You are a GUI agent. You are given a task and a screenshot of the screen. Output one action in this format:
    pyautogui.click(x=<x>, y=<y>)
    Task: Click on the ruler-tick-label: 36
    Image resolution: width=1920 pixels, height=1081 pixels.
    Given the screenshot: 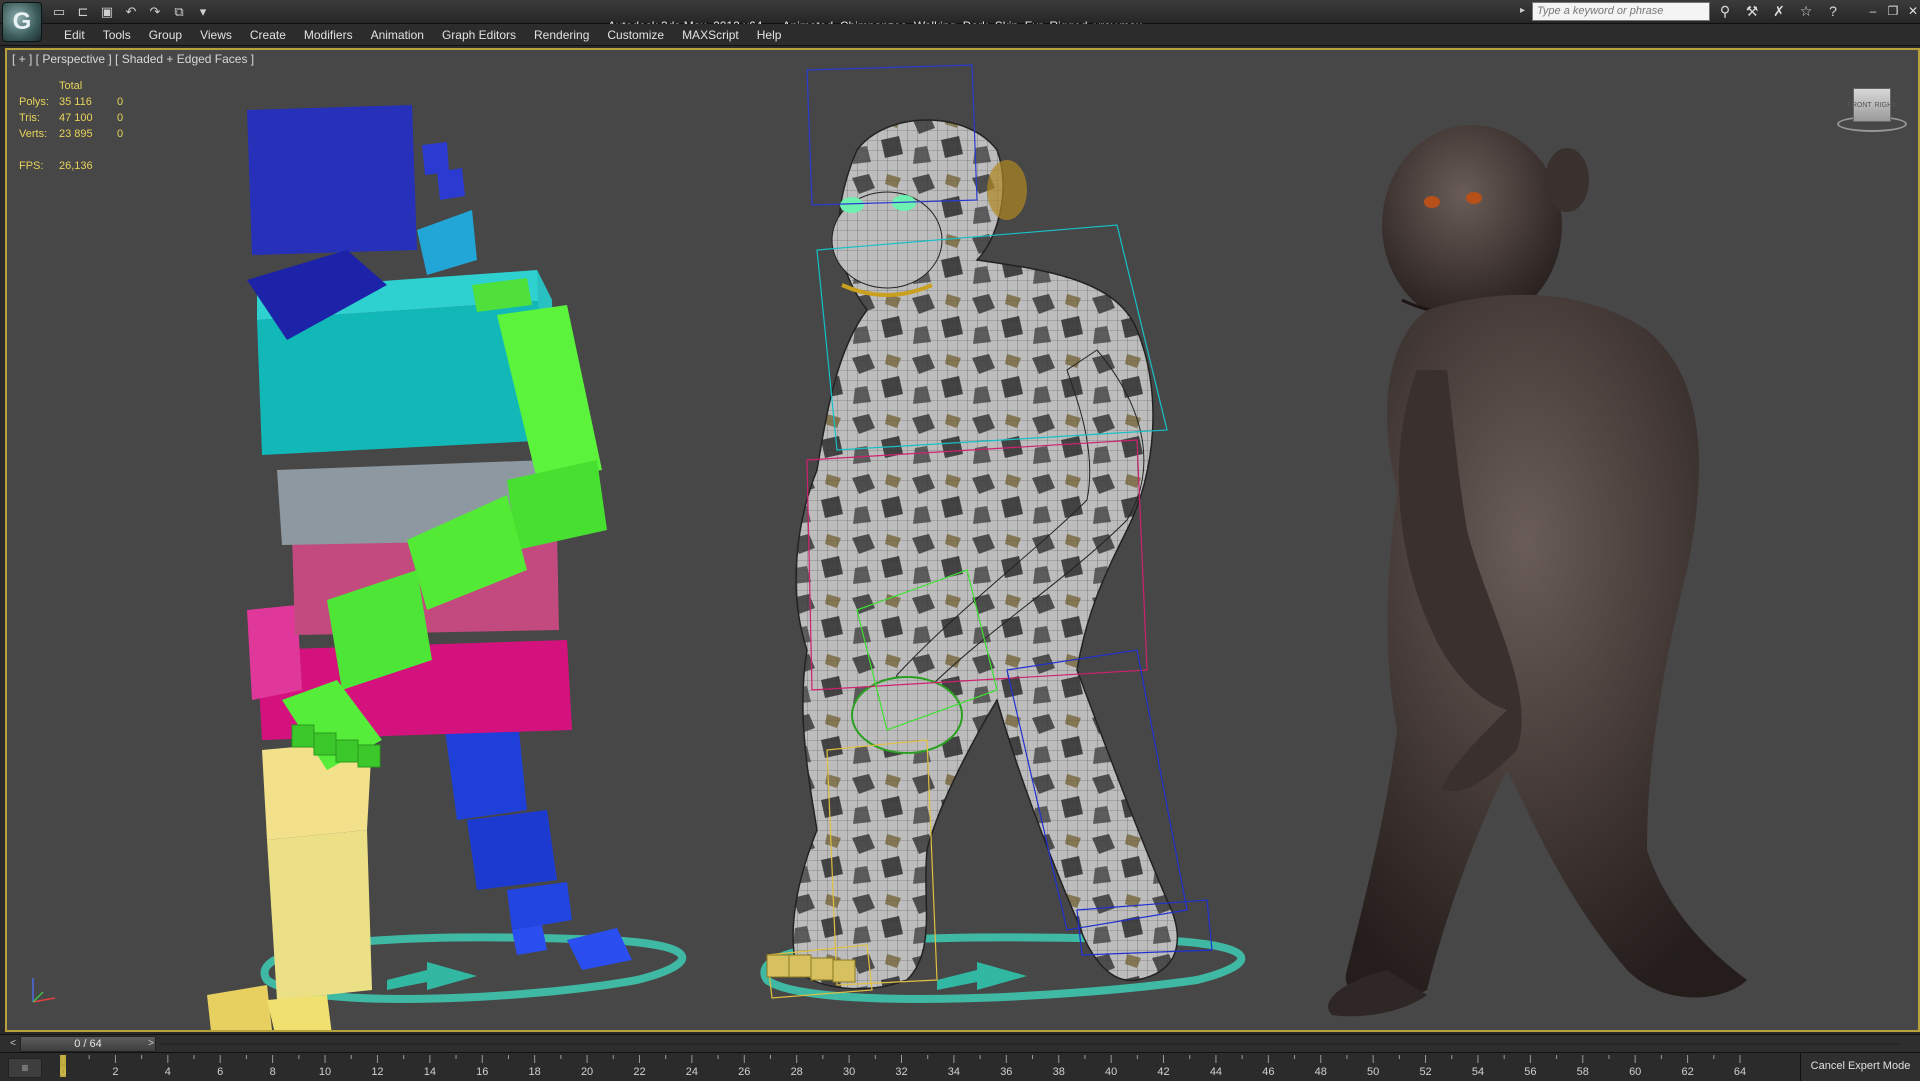 What is the action you would take?
    pyautogui.click(x=1006, y=1072)
    